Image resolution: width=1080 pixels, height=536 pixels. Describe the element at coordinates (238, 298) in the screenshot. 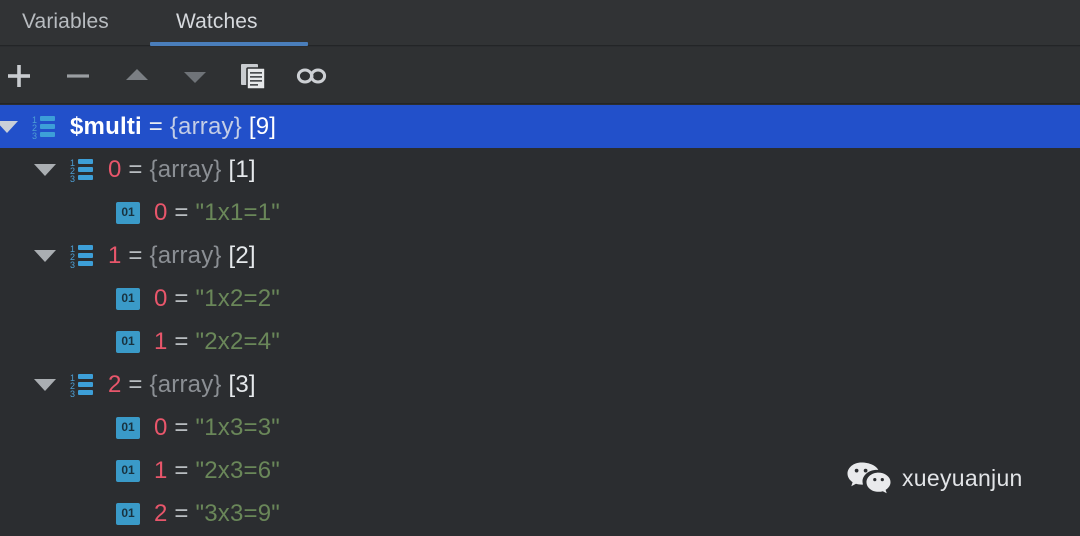

I see `tree-row-value: "1x2=2"` at that location.